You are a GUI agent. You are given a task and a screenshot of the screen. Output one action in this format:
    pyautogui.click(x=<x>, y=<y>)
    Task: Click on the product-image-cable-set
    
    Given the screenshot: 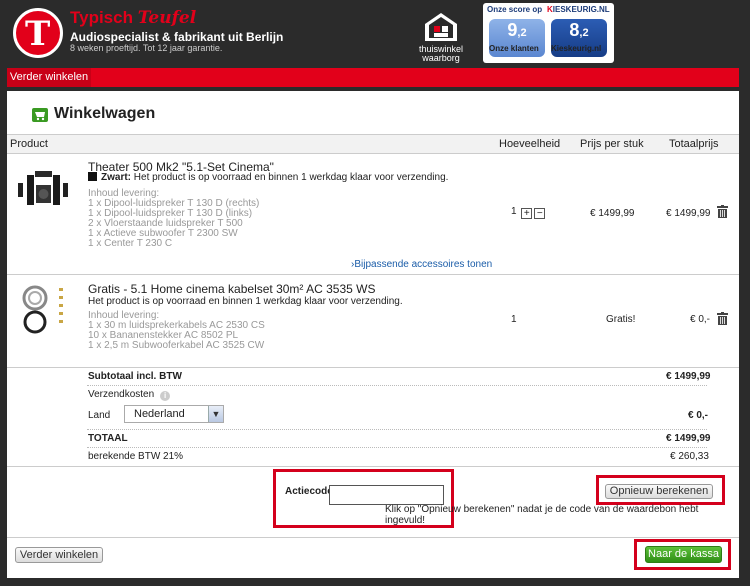 What is the action you would take?
    pyautogui.click(x=43, y=311)
    